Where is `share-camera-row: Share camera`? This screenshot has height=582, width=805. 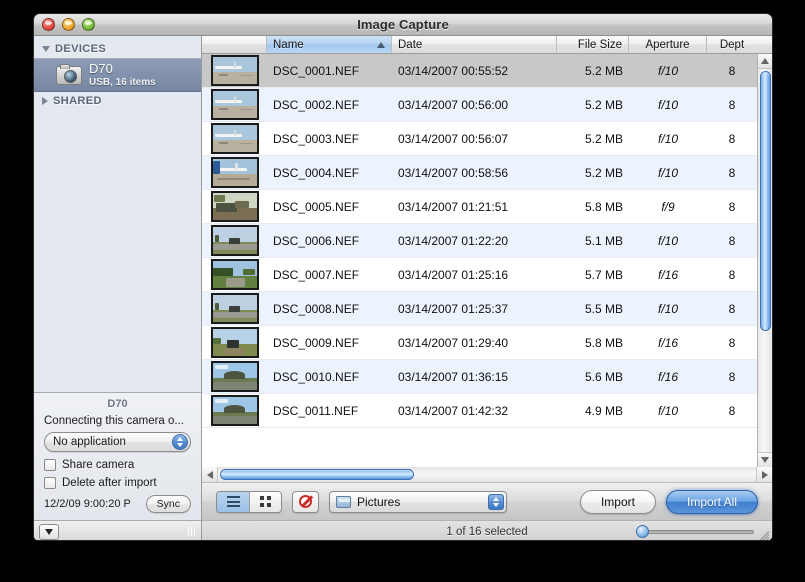
share-camera-row: Share camera is located at coordinates (117, 465).